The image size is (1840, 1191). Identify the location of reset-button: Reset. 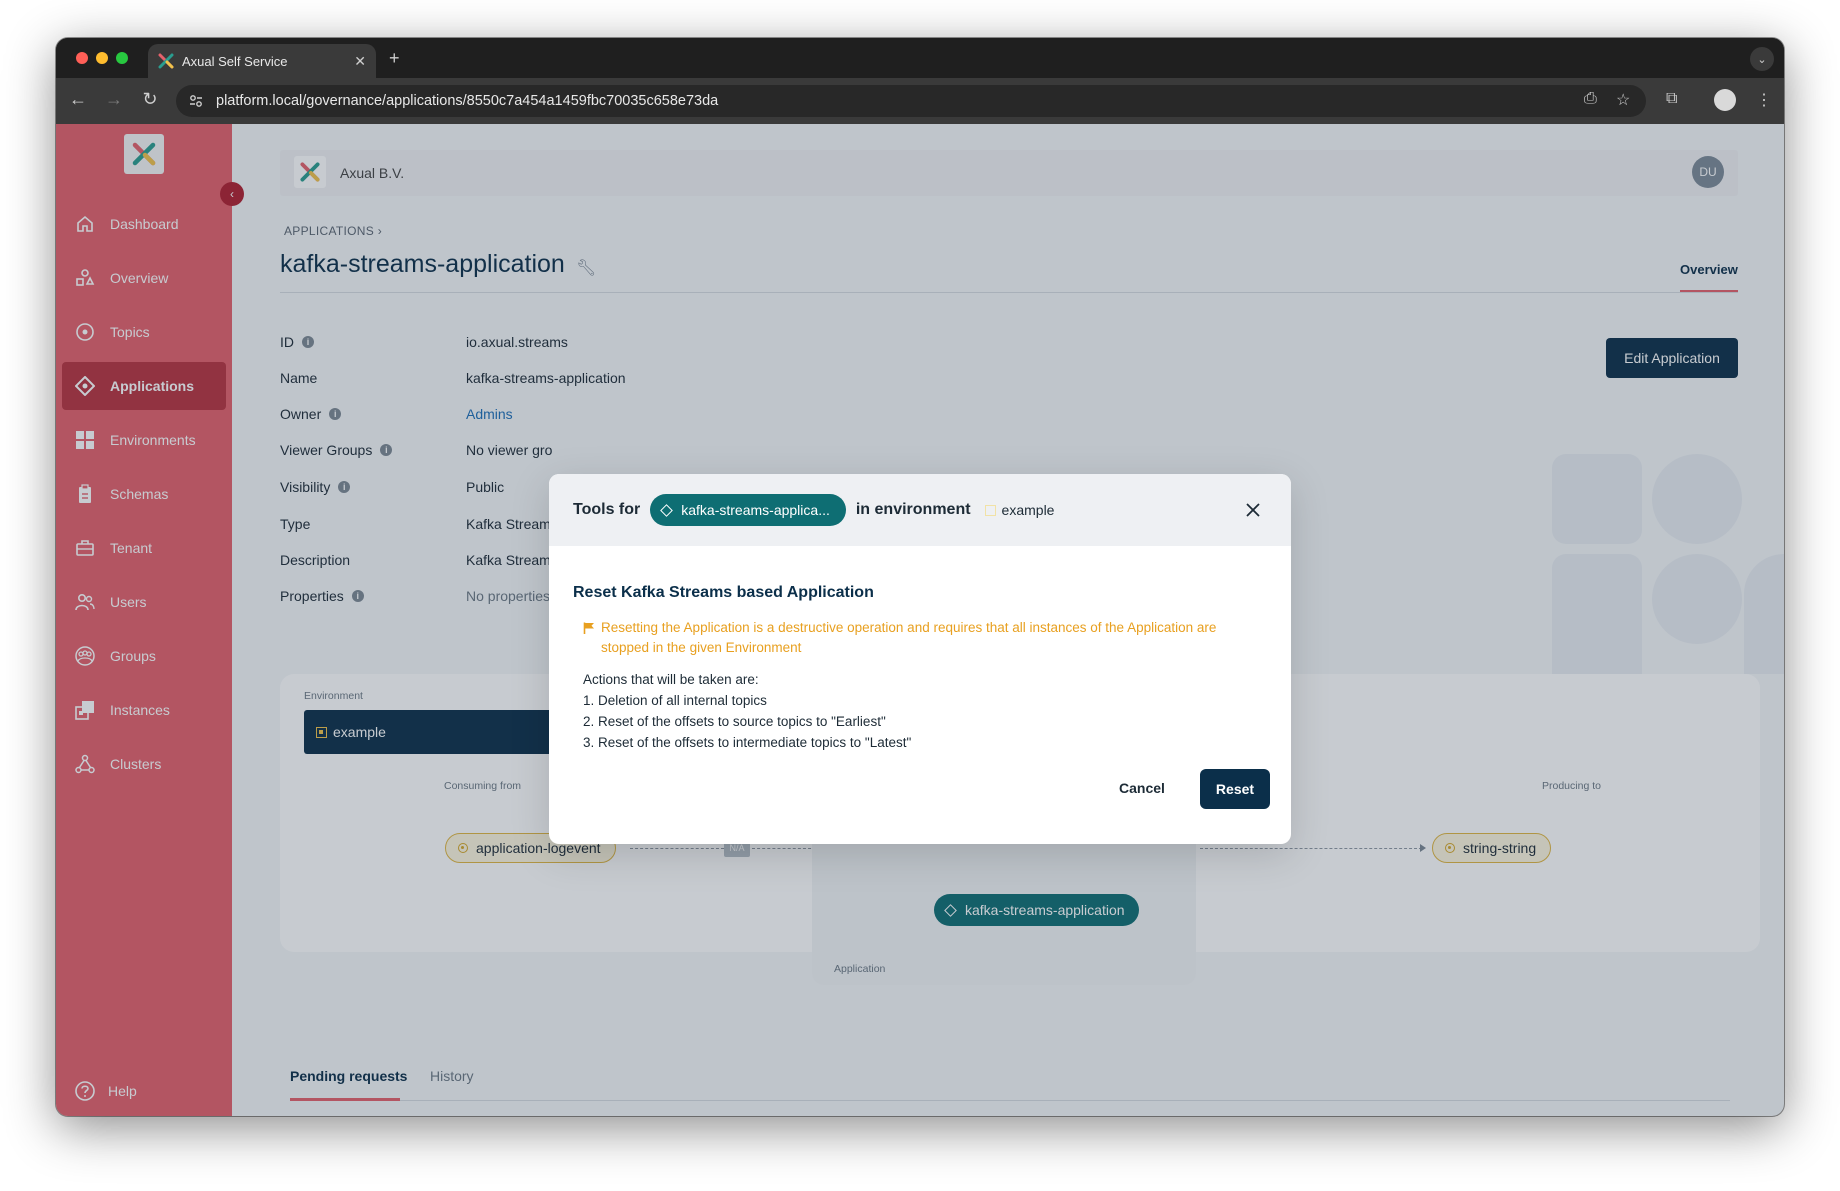
(1235, 789).